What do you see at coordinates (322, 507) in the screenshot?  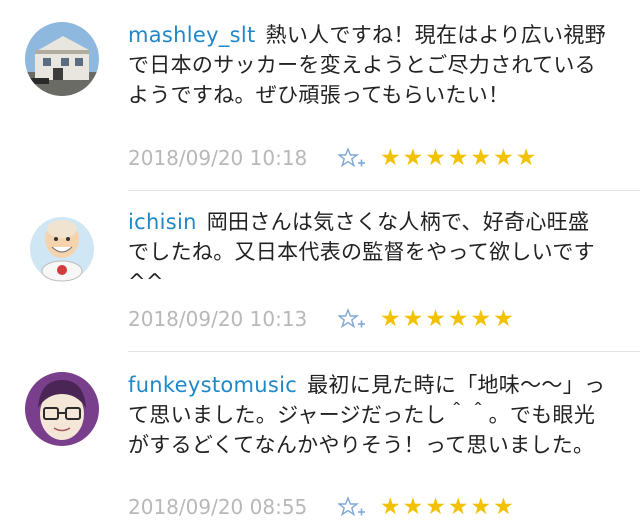 I see `comment-meta: 2018/09/20 08:55 ★★★★★★` at bounding box center [322, 507].